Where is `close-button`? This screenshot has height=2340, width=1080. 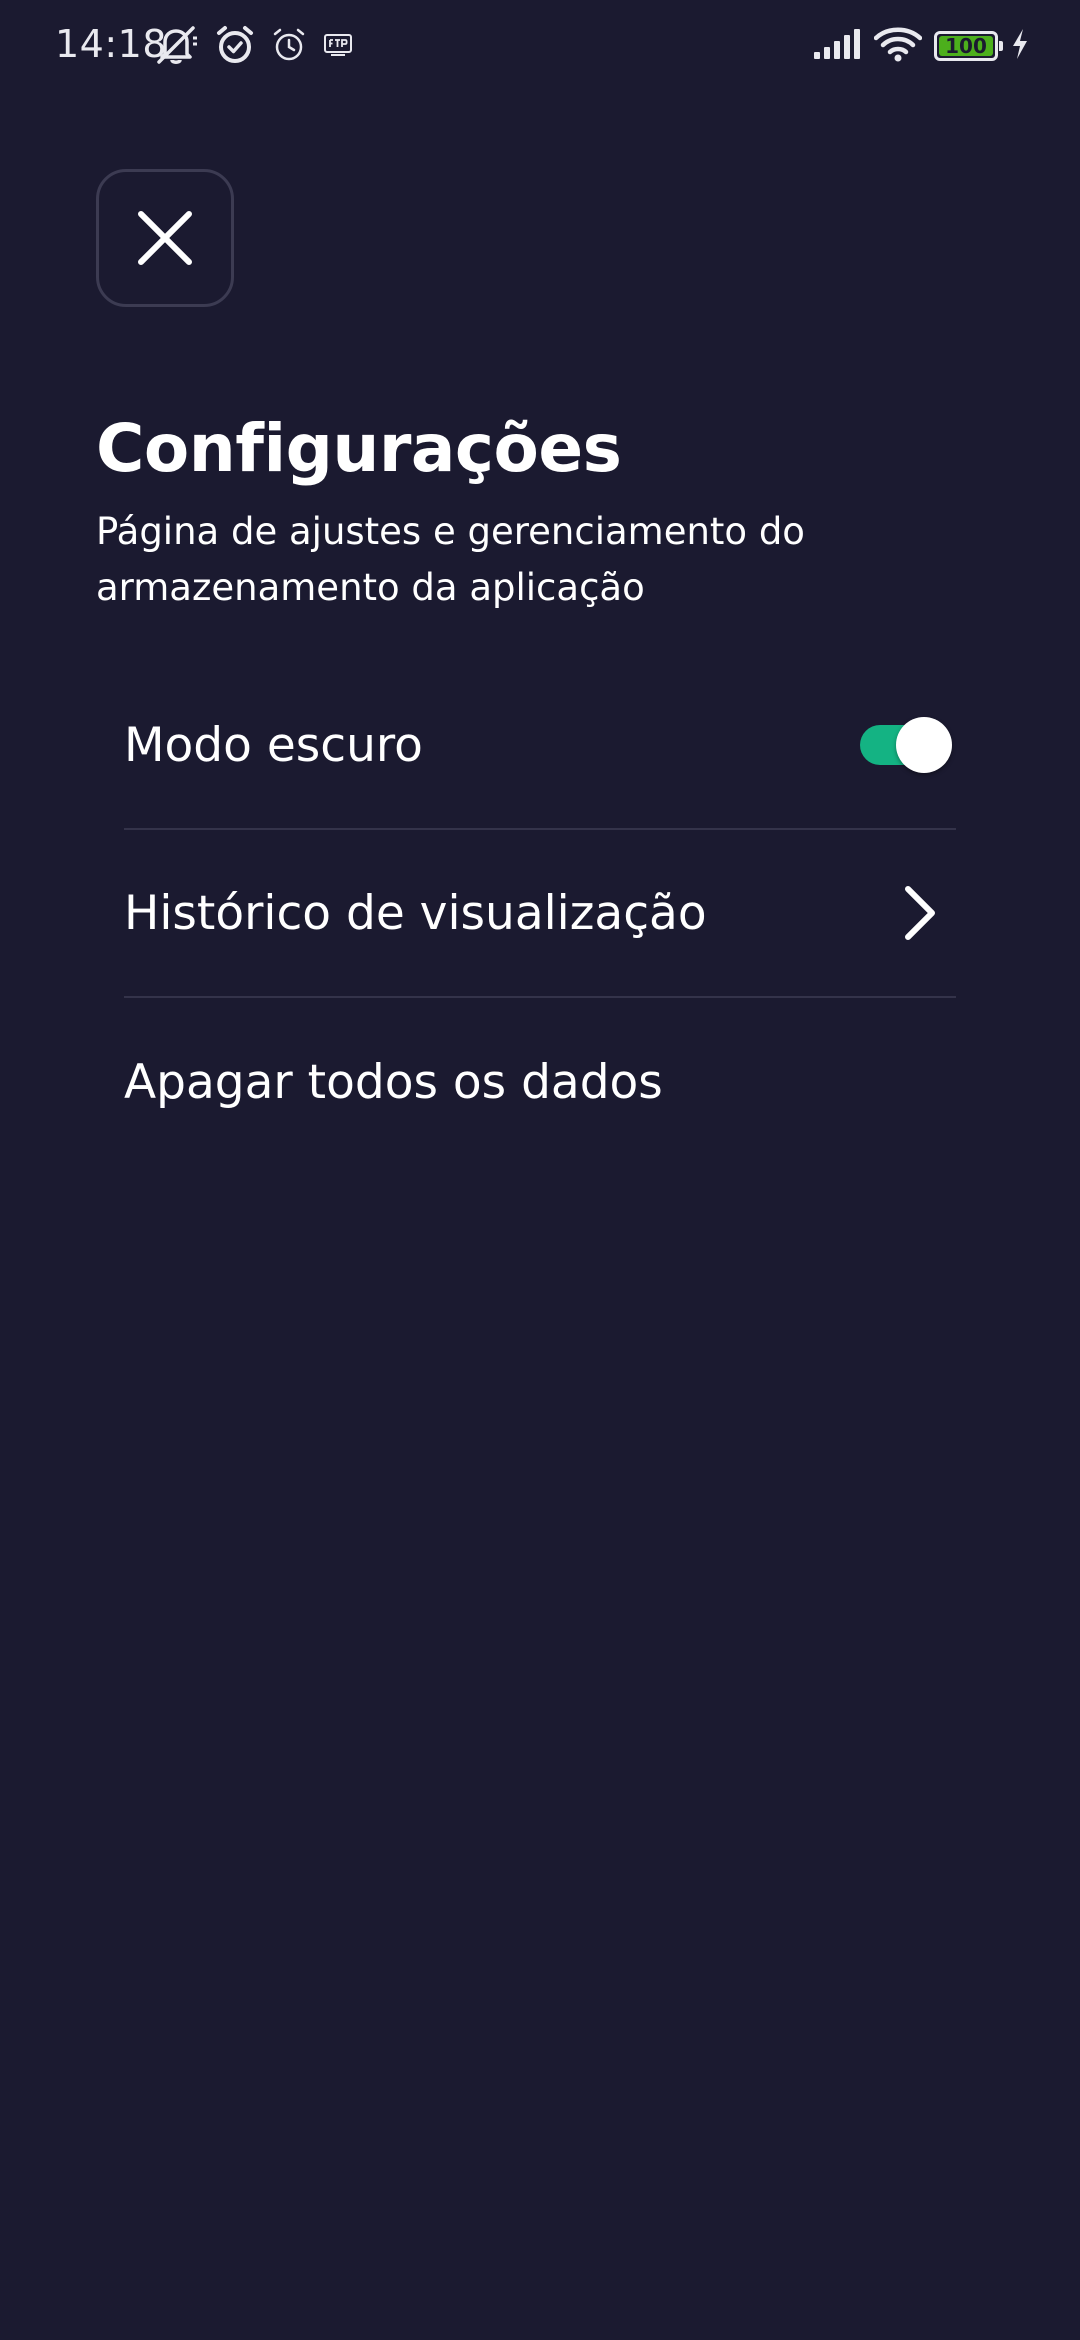
close-button is located at coordinates (165, 238).